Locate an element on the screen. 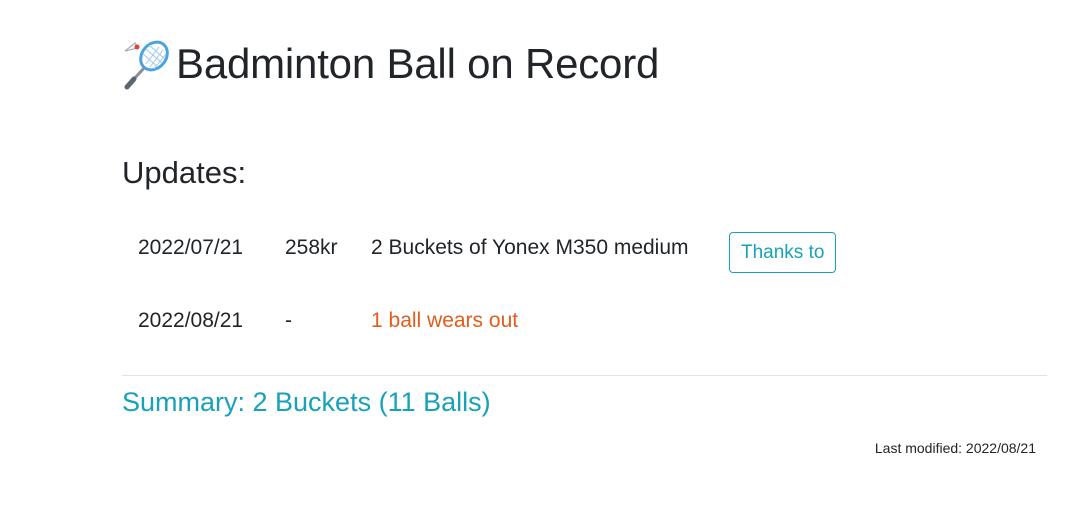 The height and width of the screenshot is (505, 1080). update-price: - is located at coordinates (288, 320).